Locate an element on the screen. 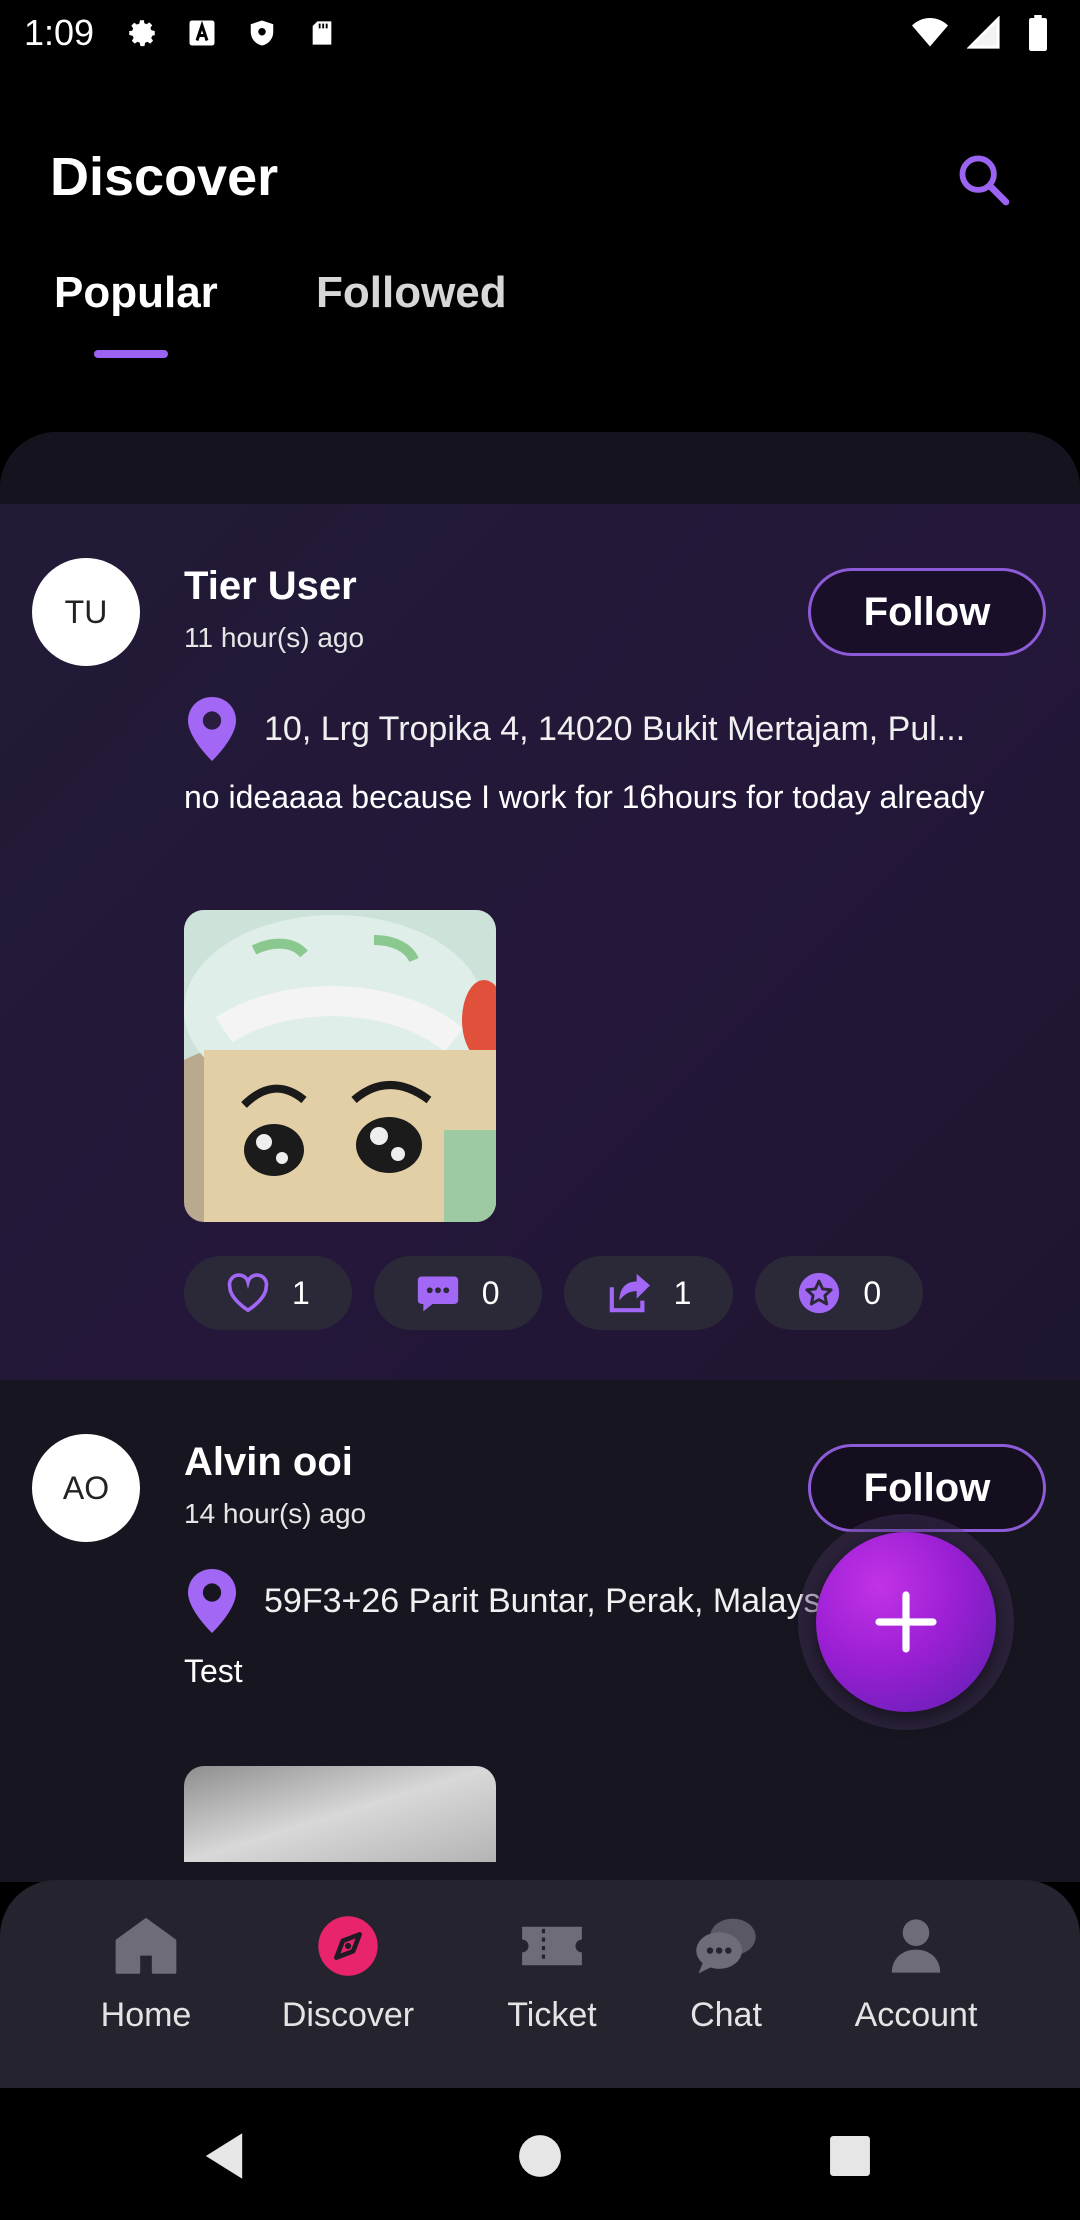 The height and width of the screenshot is (2220, 1080). follow-button: Follow is located at coordinates (927, 612).